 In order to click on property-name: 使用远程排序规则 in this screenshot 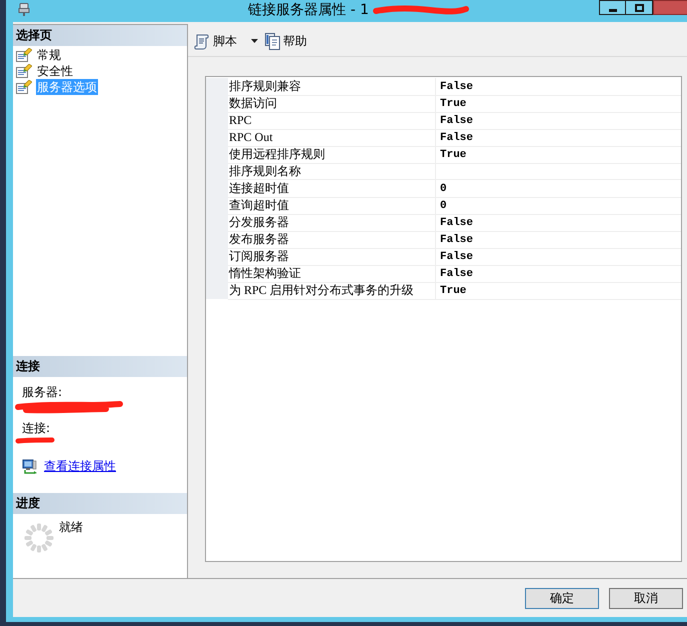, I will do `click(332, 155)`.